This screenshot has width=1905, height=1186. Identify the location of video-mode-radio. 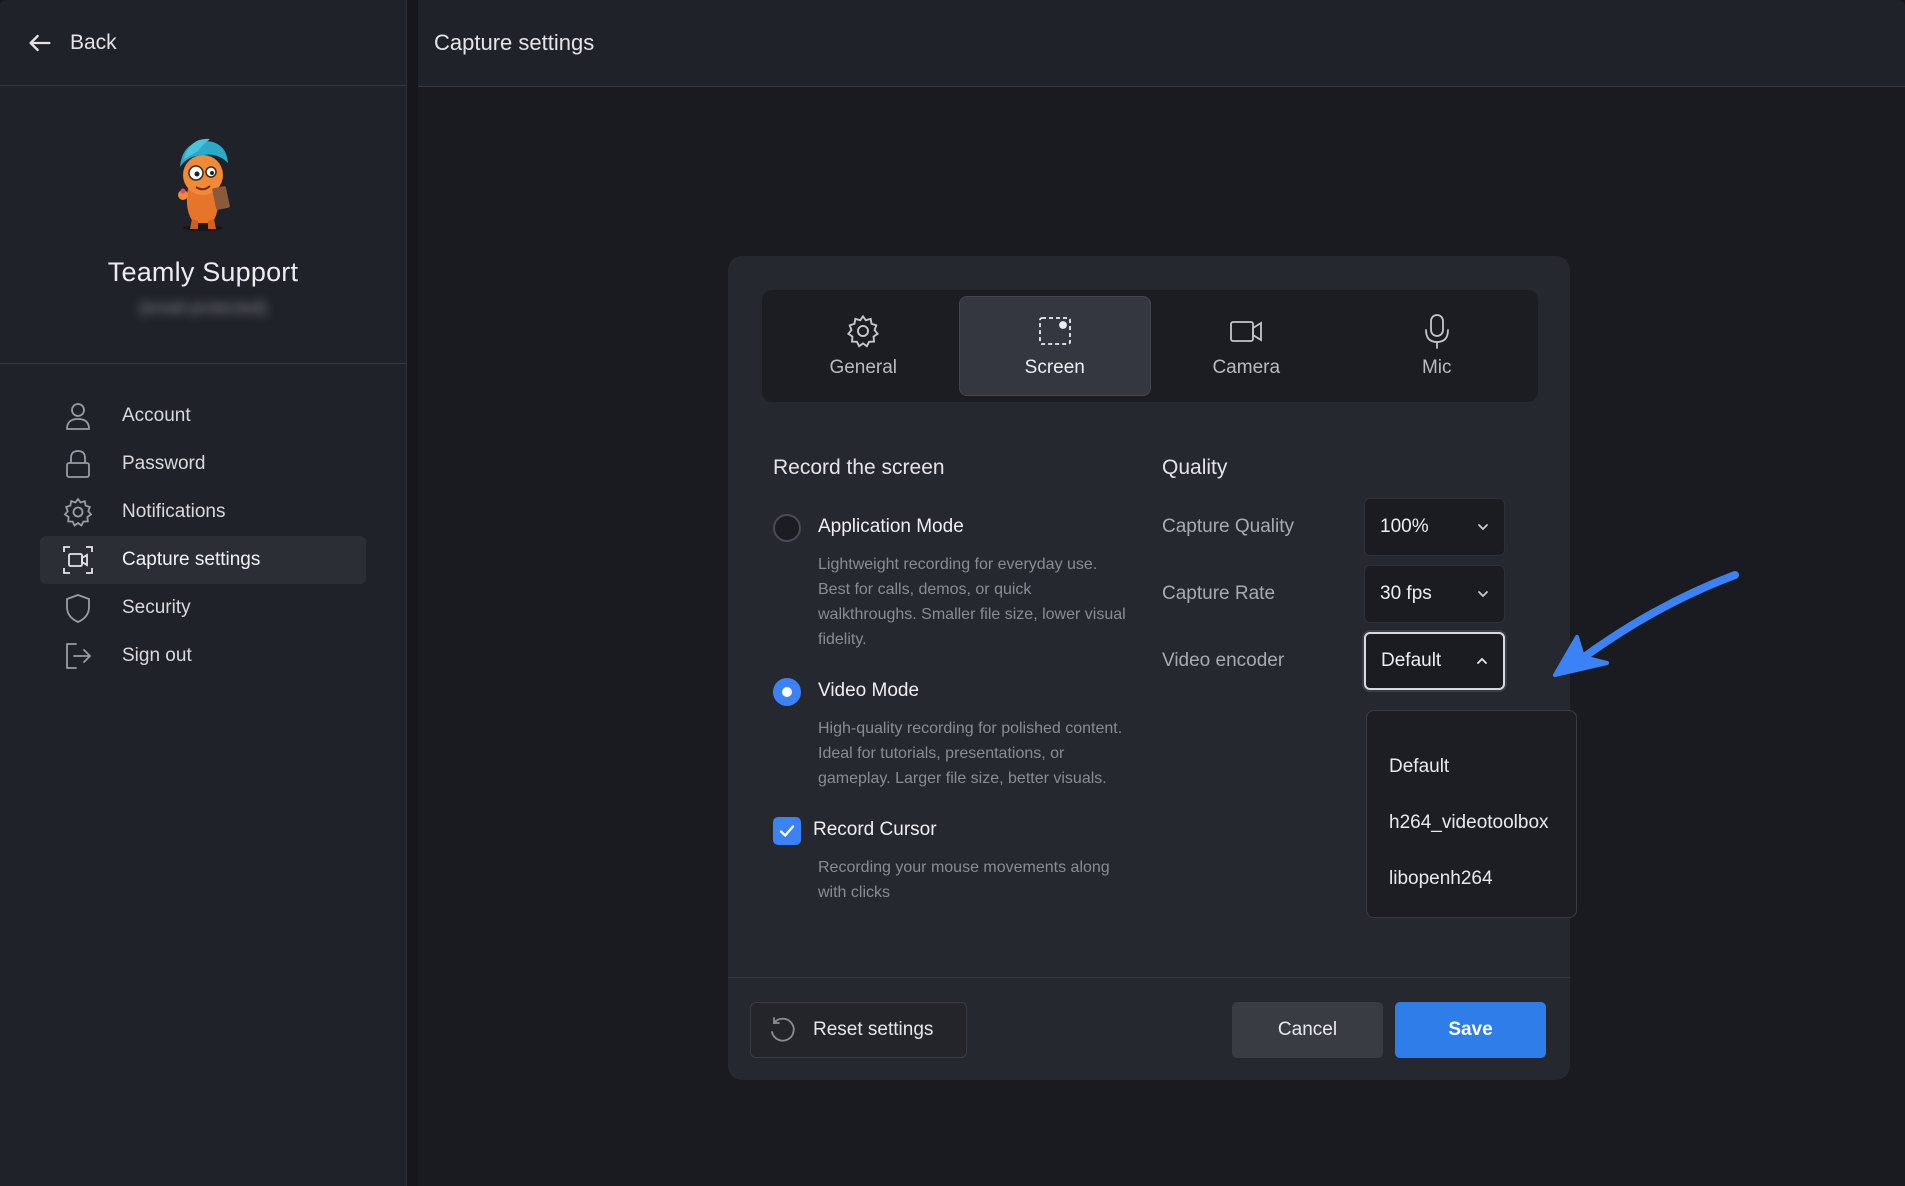
(787, 692).